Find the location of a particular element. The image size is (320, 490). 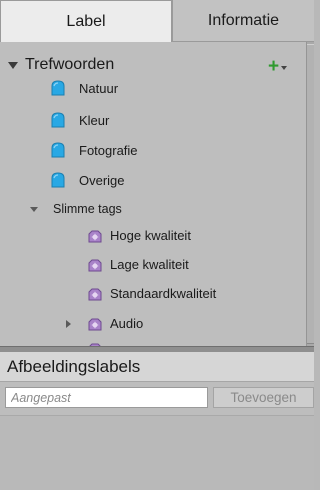

smart-tags-row: Slimme tags is located at coordinates (76, 209).